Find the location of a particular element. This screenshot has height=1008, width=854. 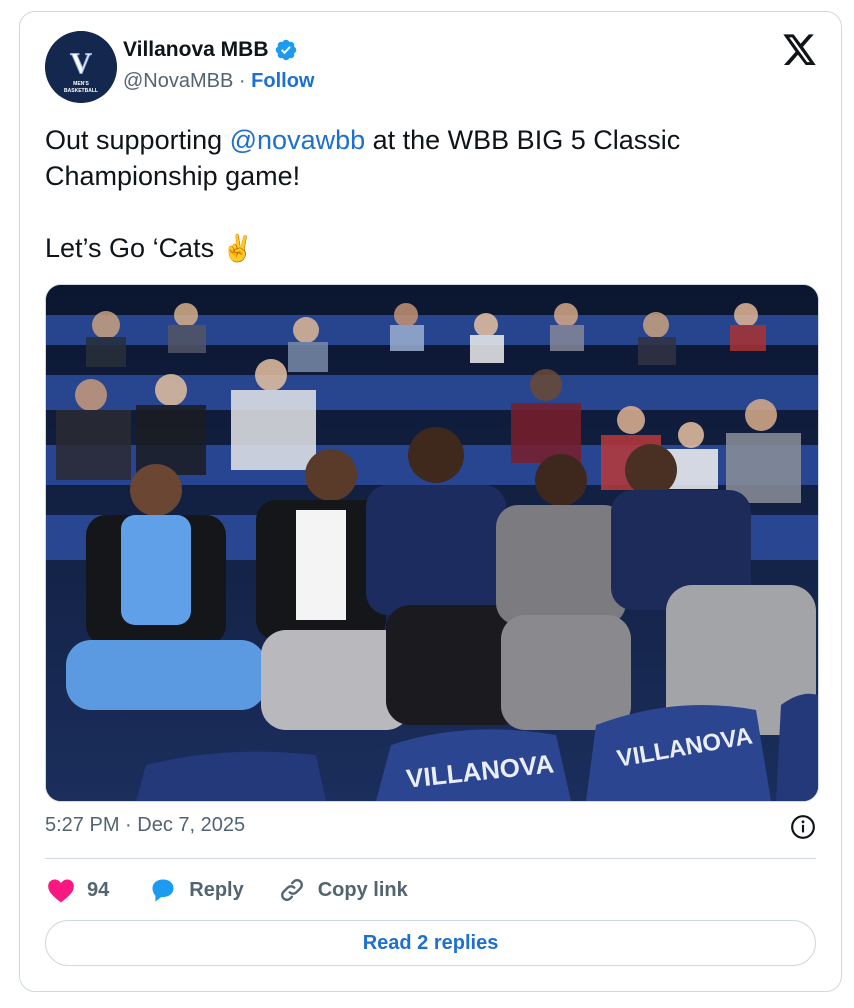

tweet-time: 5:27 PM is located at coordinates (82, 825).